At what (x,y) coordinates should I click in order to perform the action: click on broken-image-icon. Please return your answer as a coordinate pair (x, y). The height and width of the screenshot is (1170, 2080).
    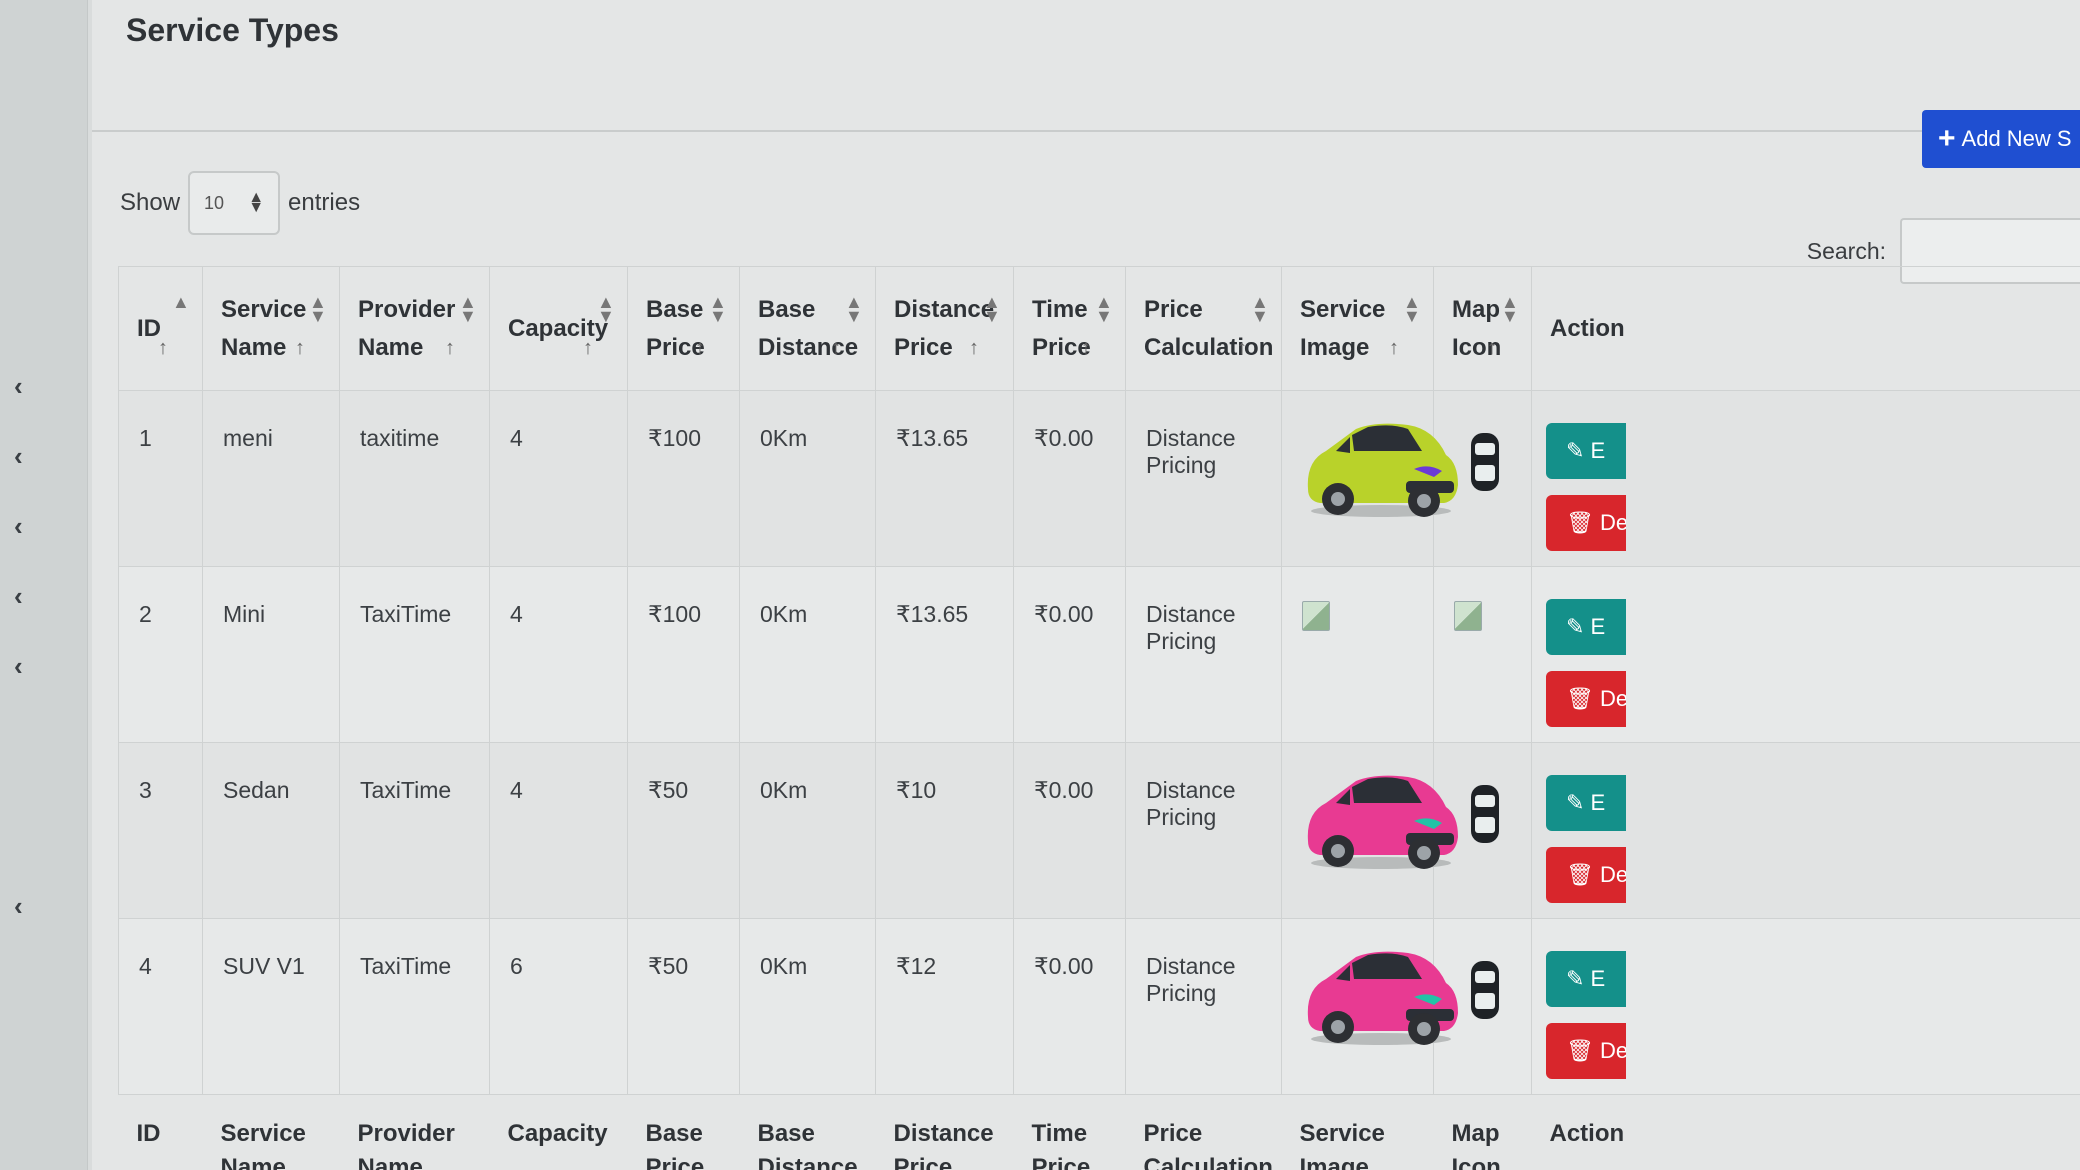
    Looking at the image, I should click on (1468, 616).